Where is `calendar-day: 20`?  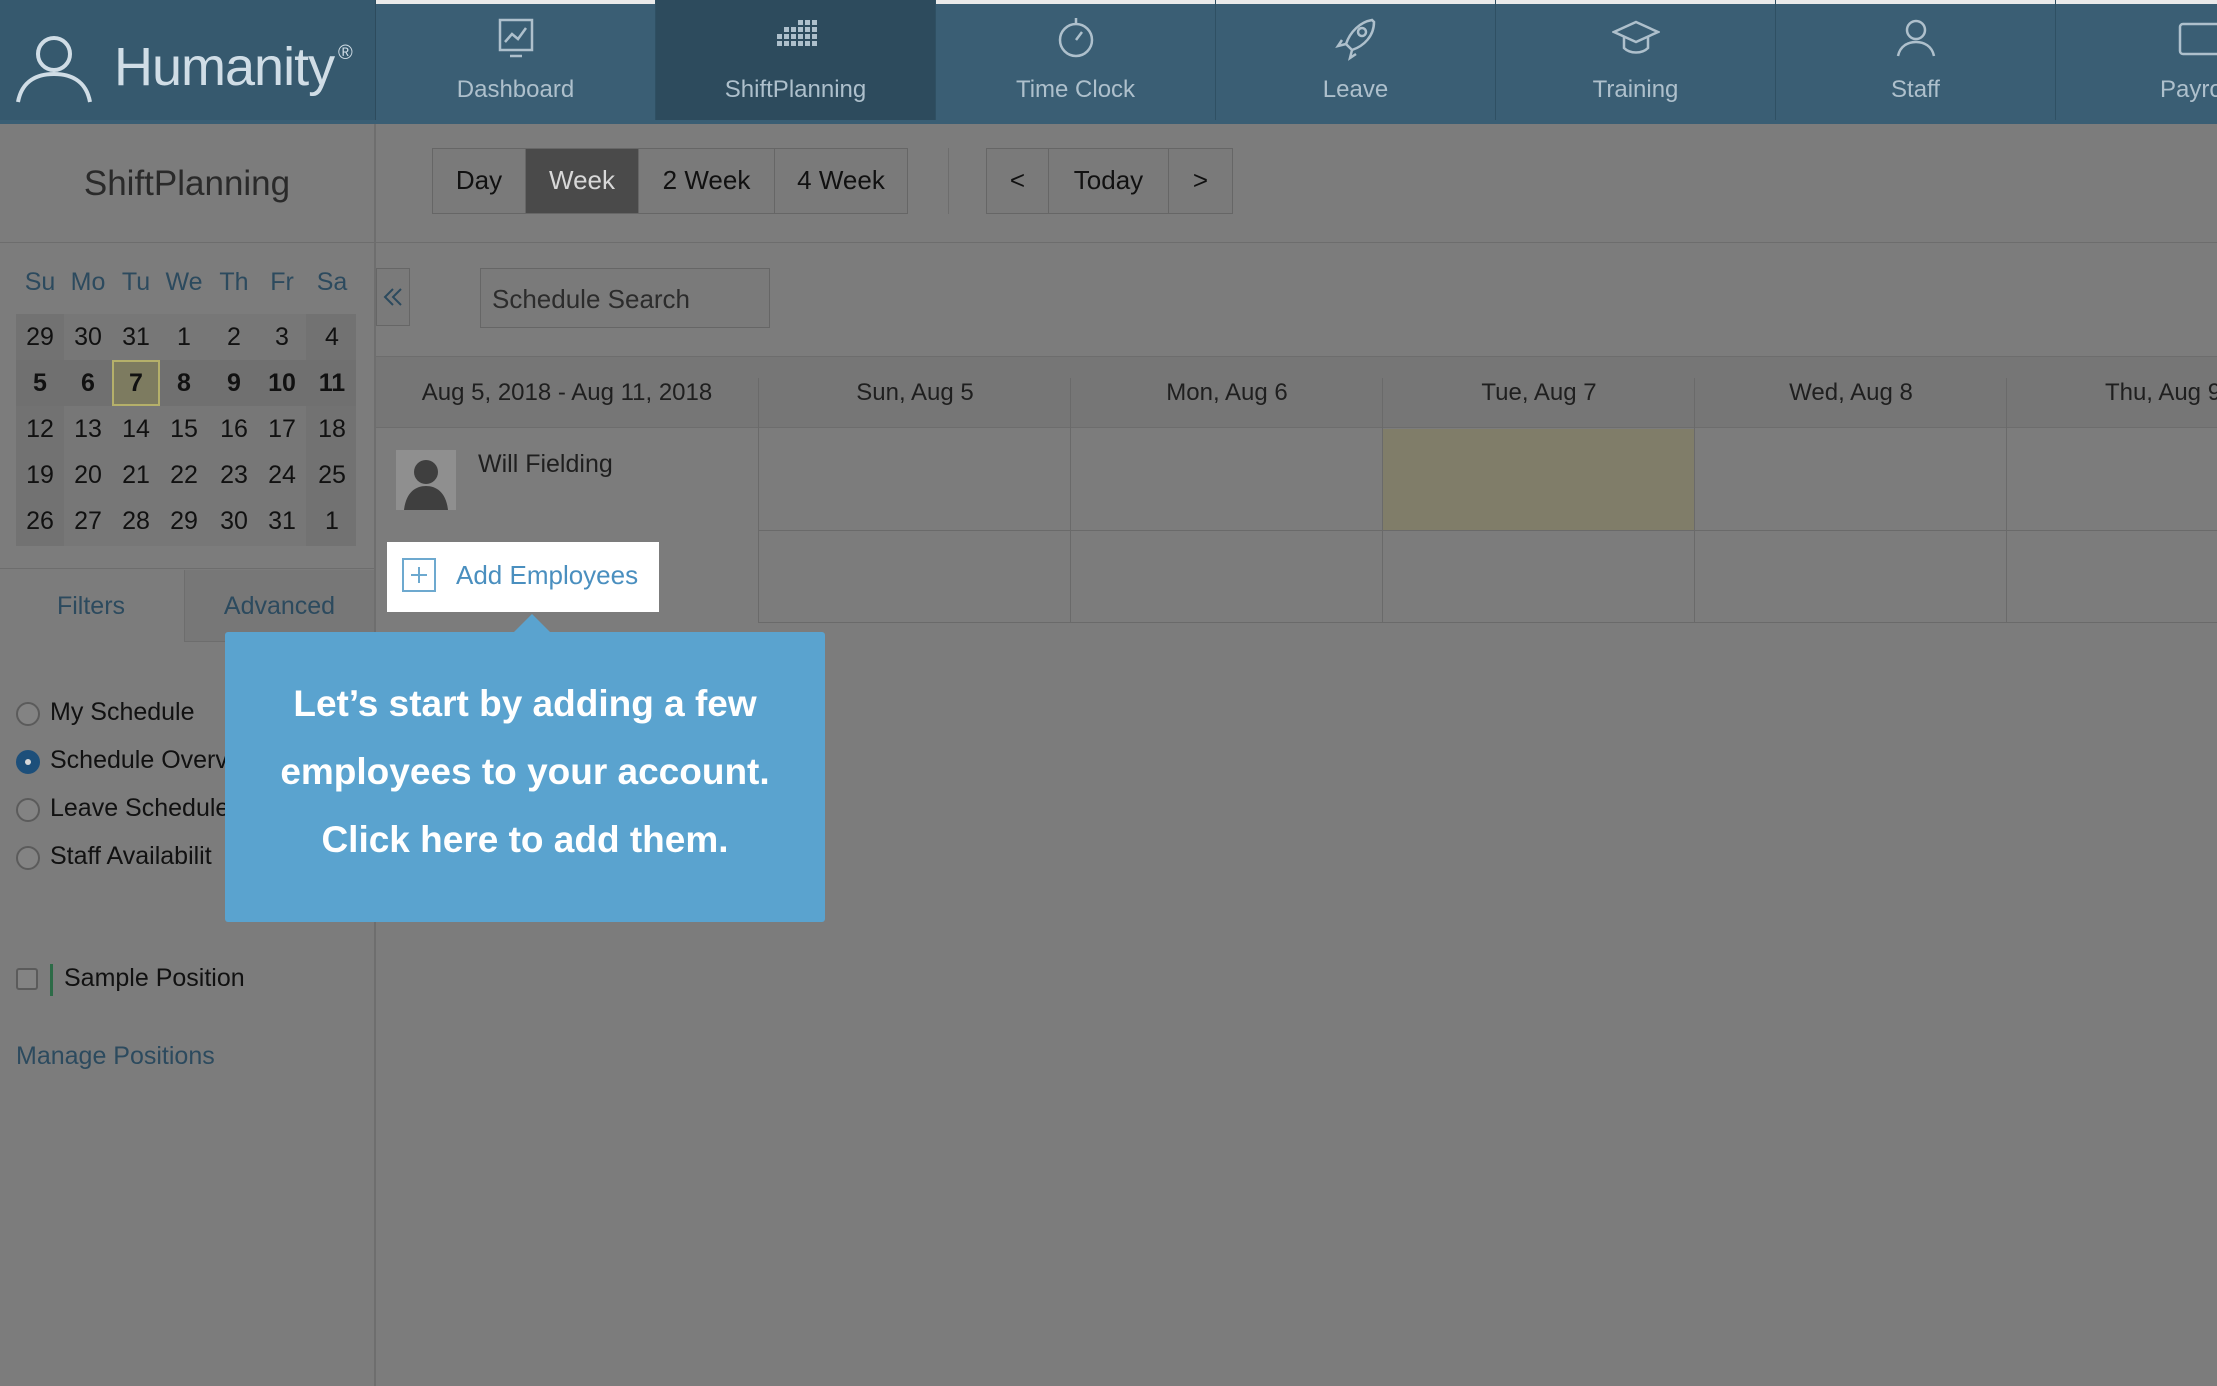
calendar-day: 20 is located at coordinates (88, 475).